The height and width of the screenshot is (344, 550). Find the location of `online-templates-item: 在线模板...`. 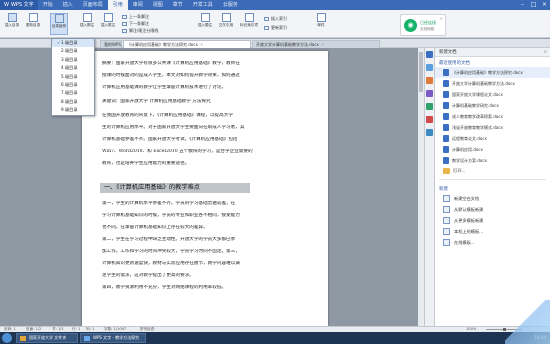

online-templates-item: 在线模板... is located at coordinates (492, 242).